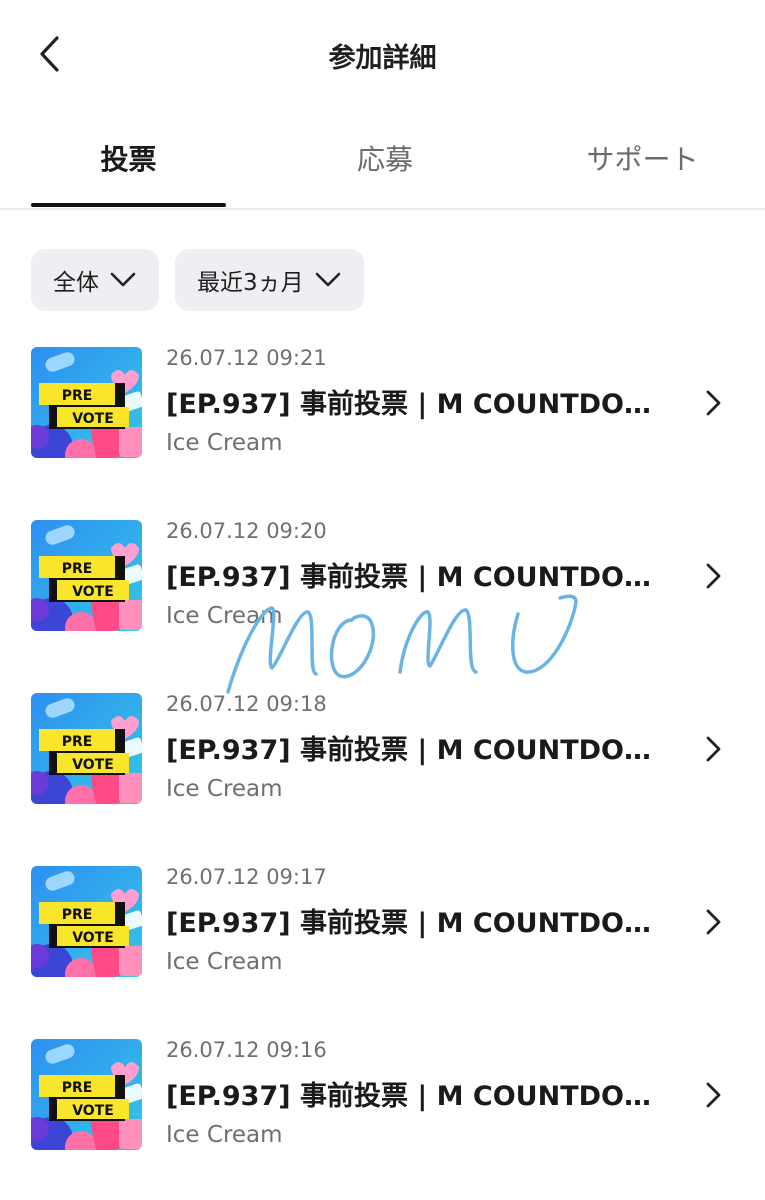 The height and width of the screenshot is (1200, 765). I want to click on tab-apply: 応募, so click(385, 163).